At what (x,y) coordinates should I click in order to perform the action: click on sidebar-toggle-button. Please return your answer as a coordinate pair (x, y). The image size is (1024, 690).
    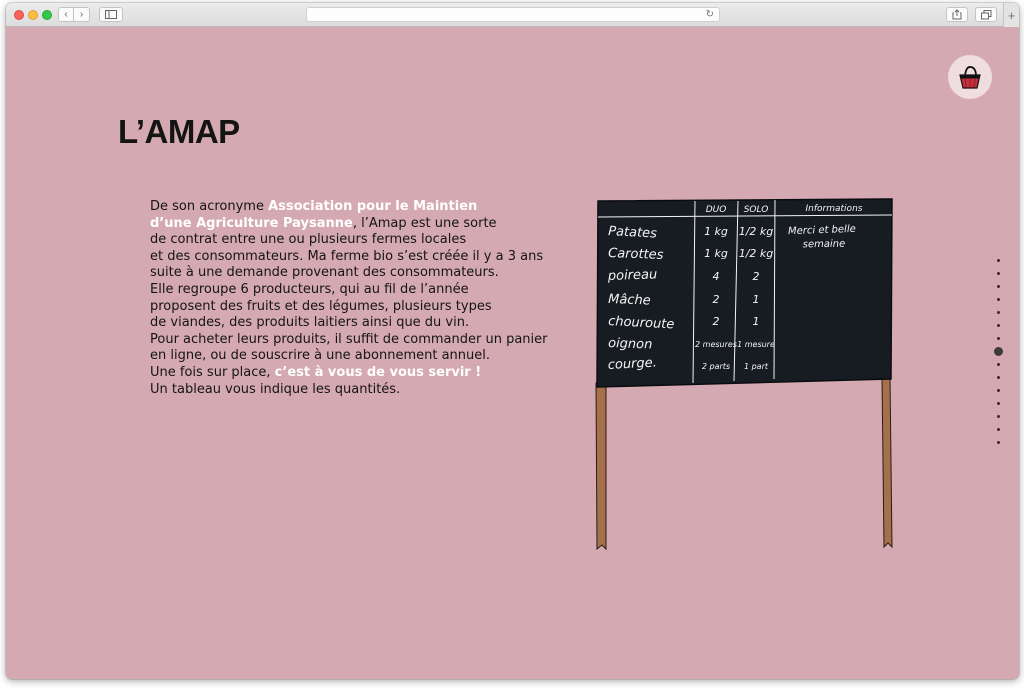
    Looking at the image, I should click on (111, 14).